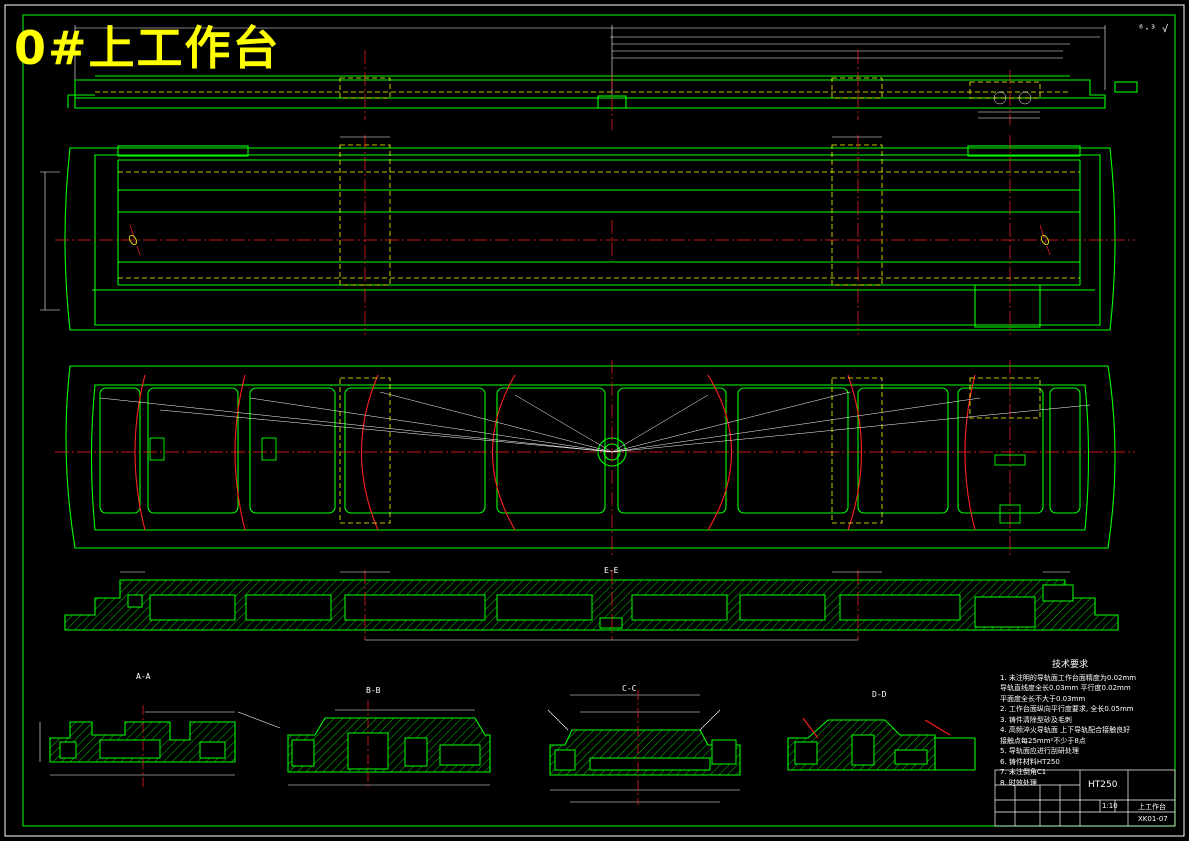  Describe the element at coordinates (1068, 677) in the screenshot. I see `requirement-item: 1. 未注明的导轨面工作台面精度为0.02mm` at that location.